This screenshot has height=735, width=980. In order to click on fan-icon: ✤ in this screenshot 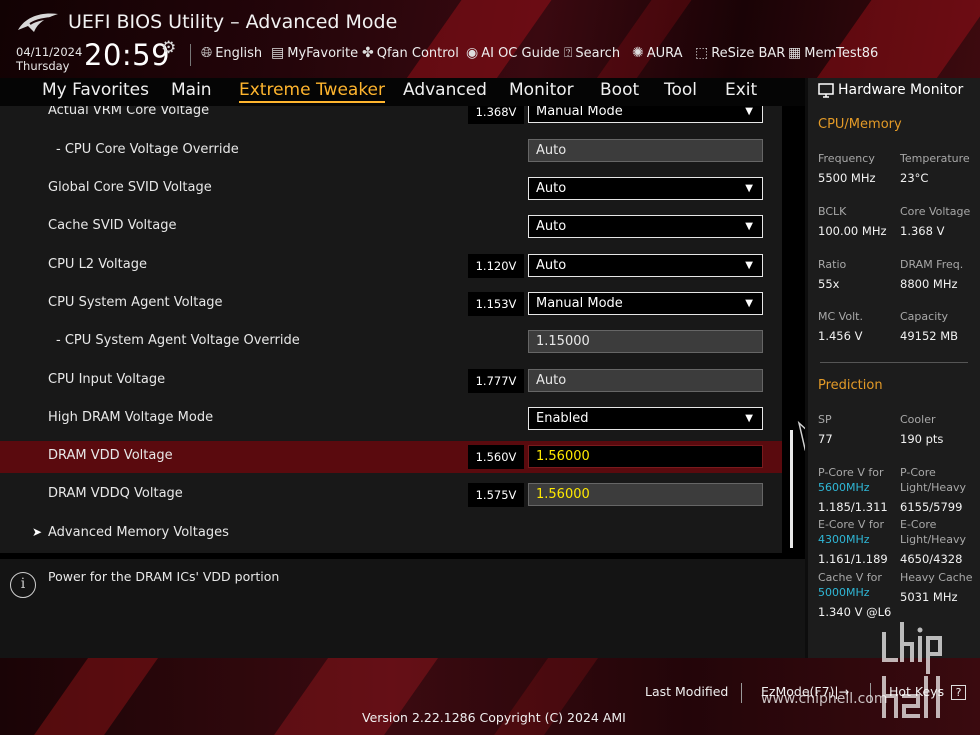, I will do `click(368, 53)`.